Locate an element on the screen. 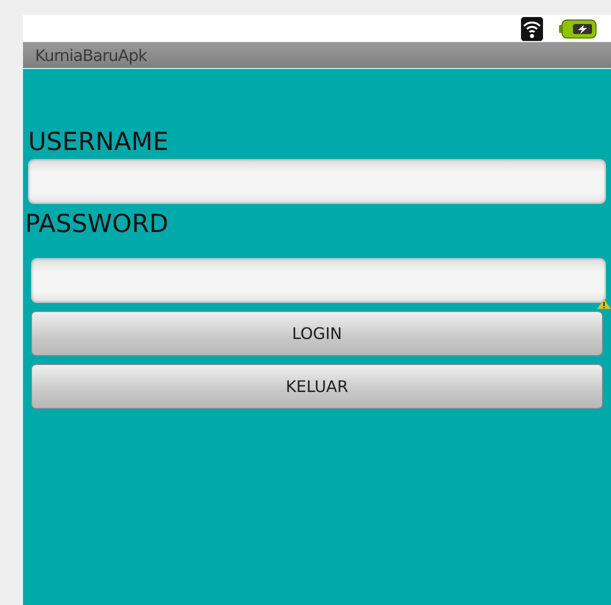 The height and width of the screenshot is (605, 611). action-button: KELUAR is located at coordinates (317, 386).